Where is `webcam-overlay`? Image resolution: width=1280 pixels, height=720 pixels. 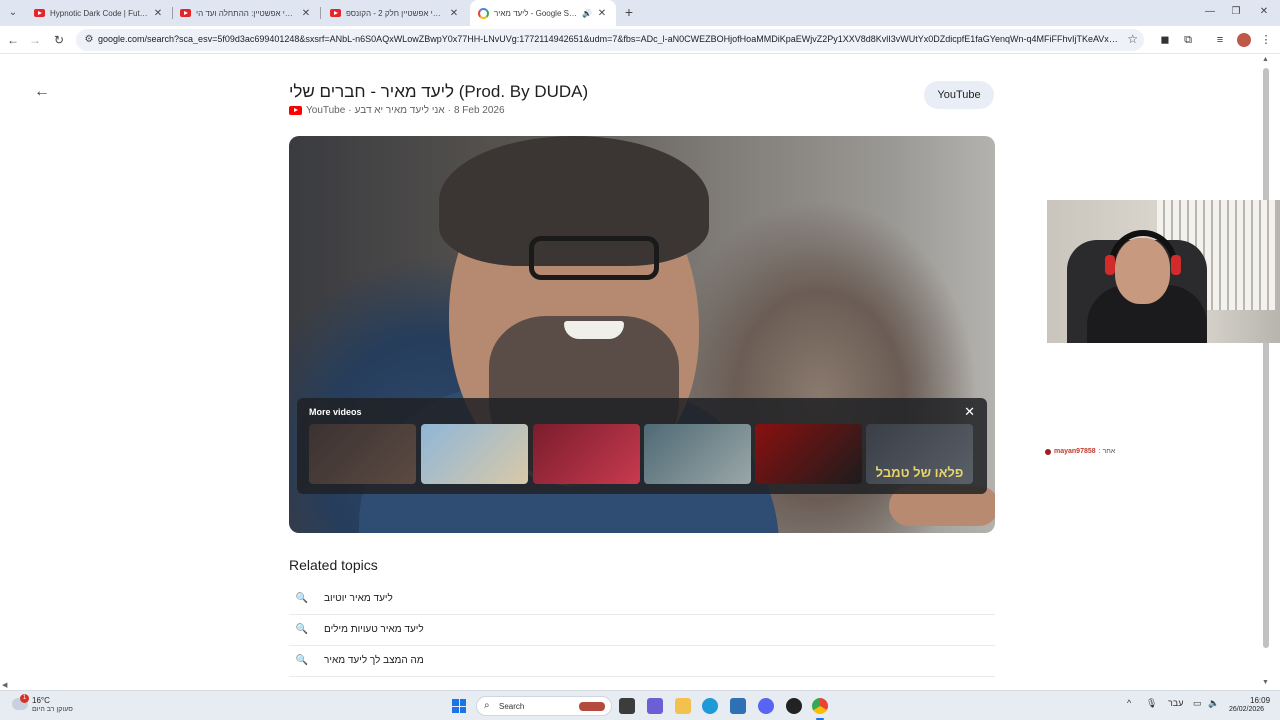
webcam-overlay is located at coordinates (1163, 271).